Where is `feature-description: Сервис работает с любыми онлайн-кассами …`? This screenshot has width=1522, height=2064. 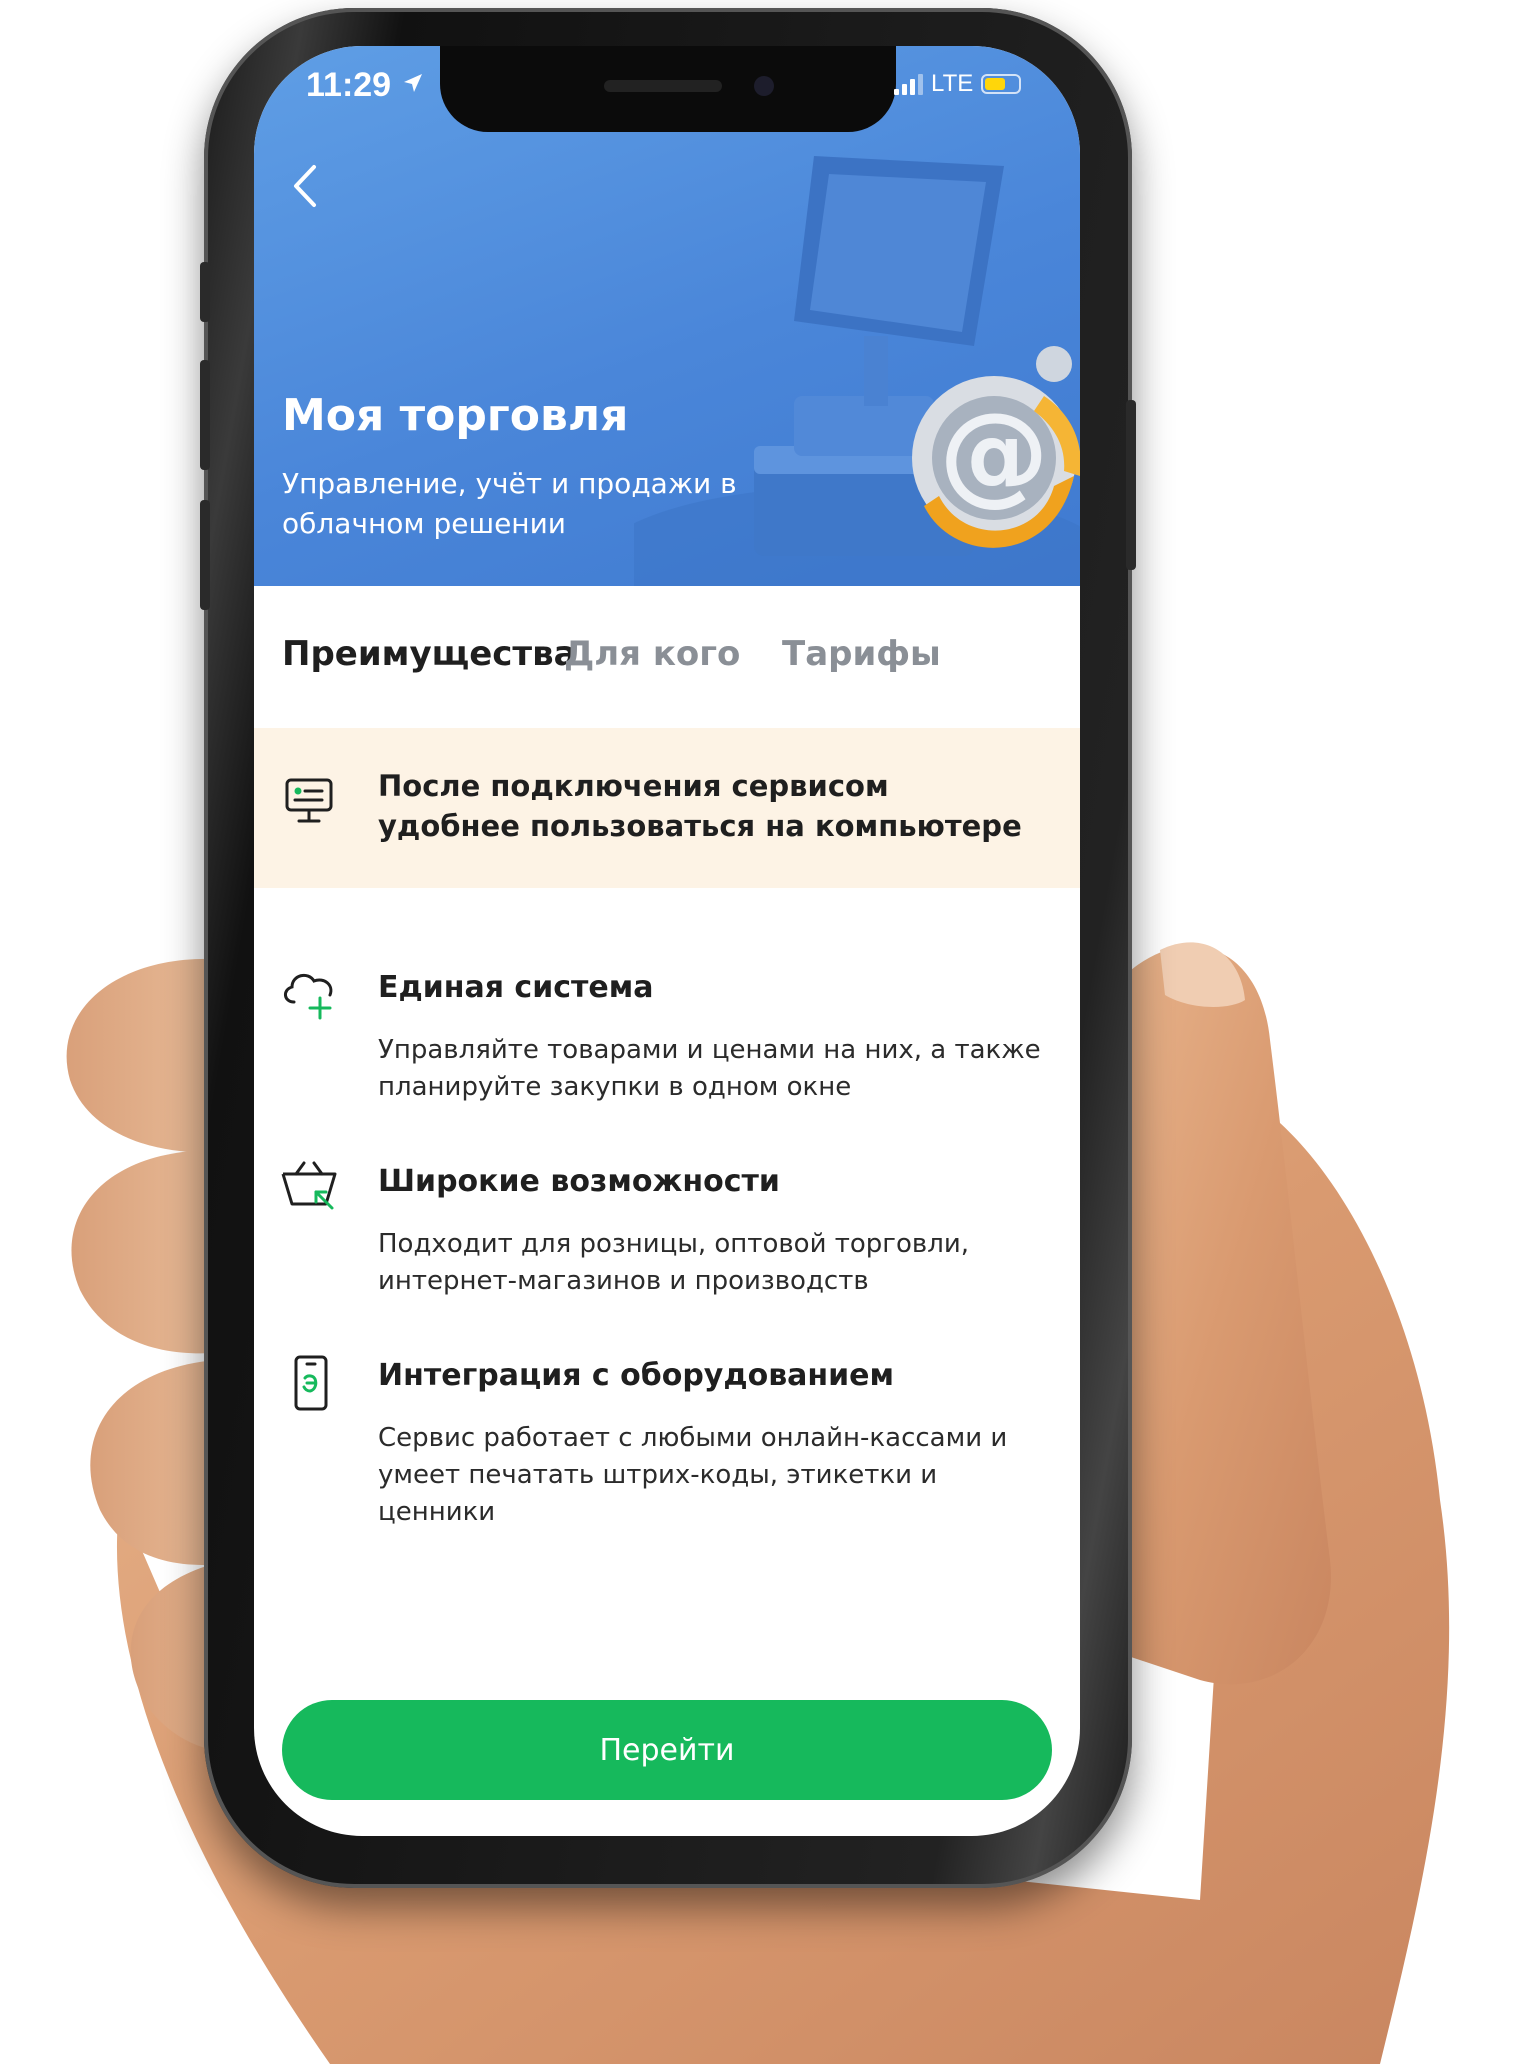 feature-description: Сервис работает с любыми онлайн-кассами … is located at coordinates (693, 1475).